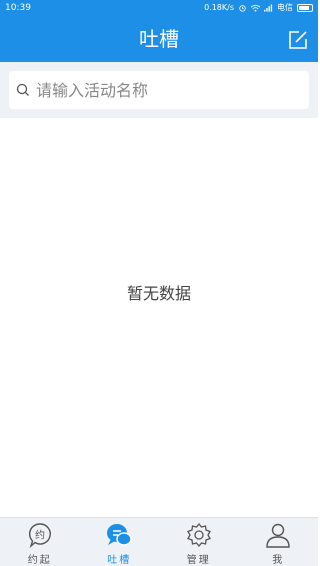  What do you see at coordinates (158, 293) in the screenshot?
I see `empty-state-text: 暂无数据` at bounding box center [158, 293].